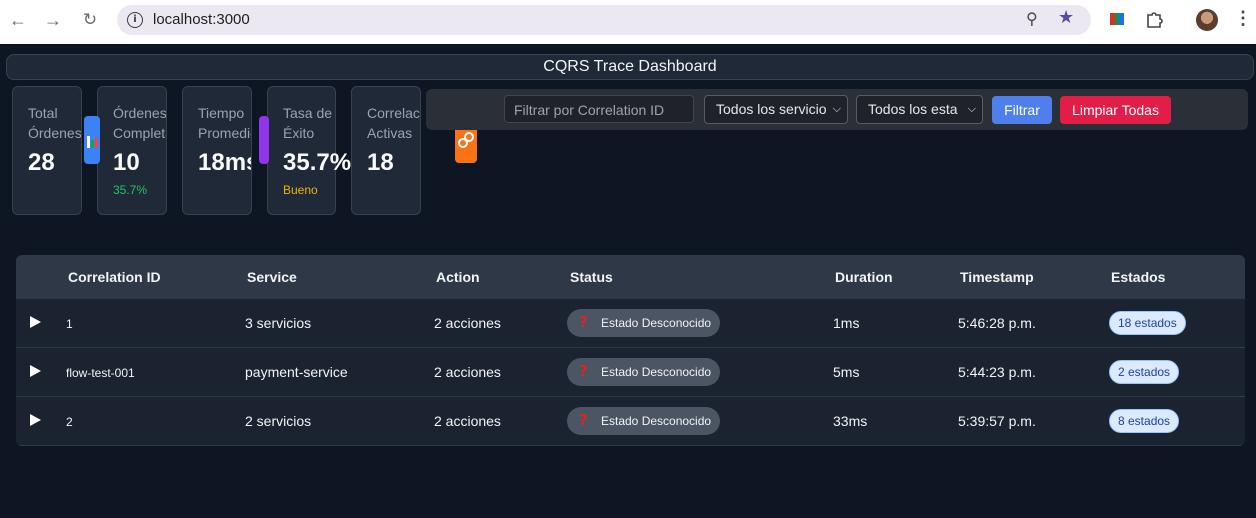  I want to click on correlation-id-filter-input: Filtrar por Correlation ID, so click(599, 109).